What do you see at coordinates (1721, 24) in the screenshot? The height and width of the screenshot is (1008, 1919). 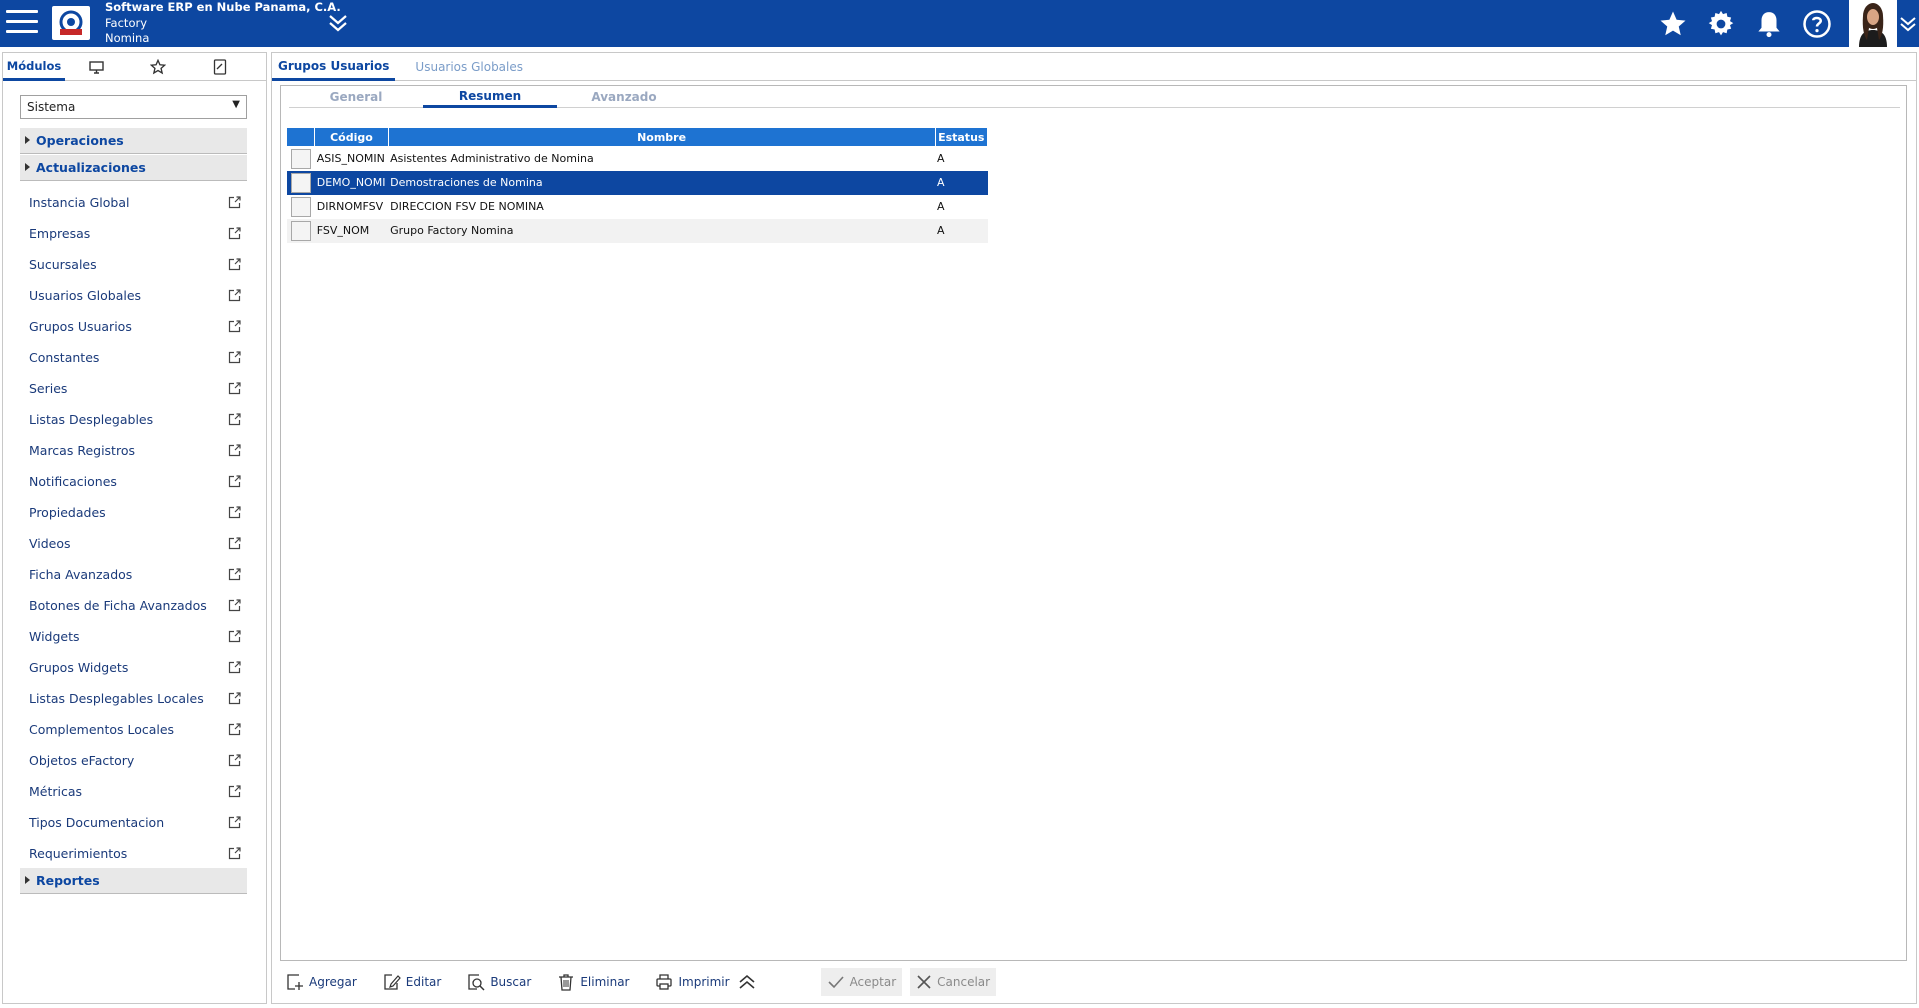 I see `gear-icon` at bounding box center [1721, 24].